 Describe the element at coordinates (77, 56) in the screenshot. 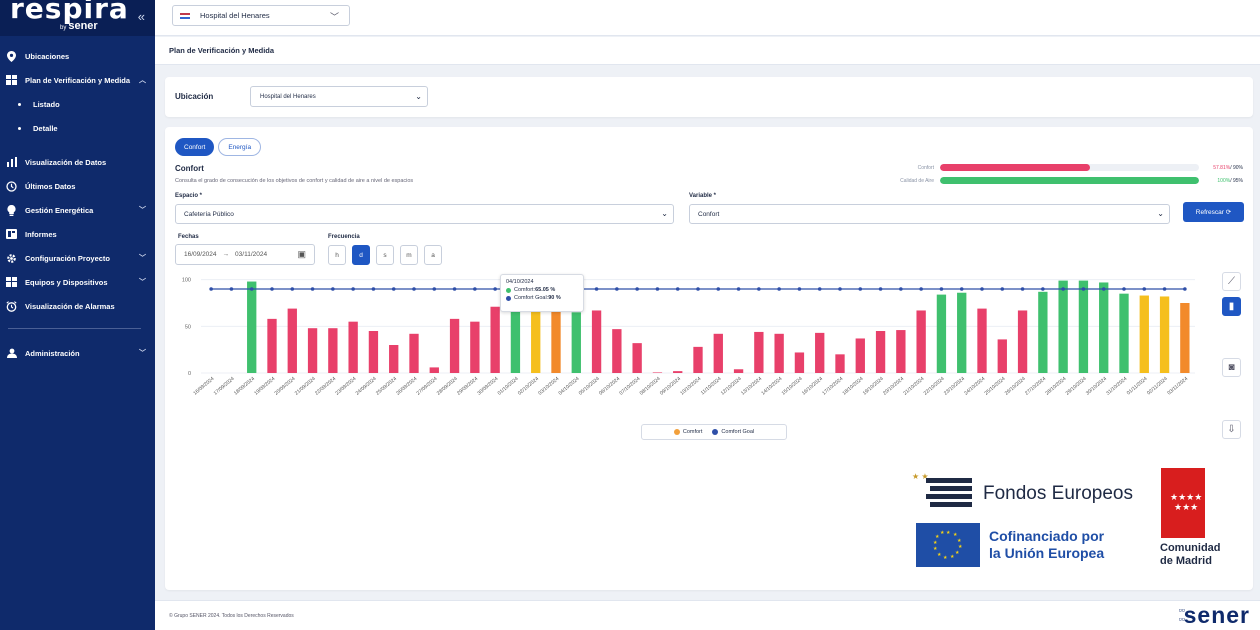

I see `sidebar-item-ubicaciones: Ubicaciones` at that location.